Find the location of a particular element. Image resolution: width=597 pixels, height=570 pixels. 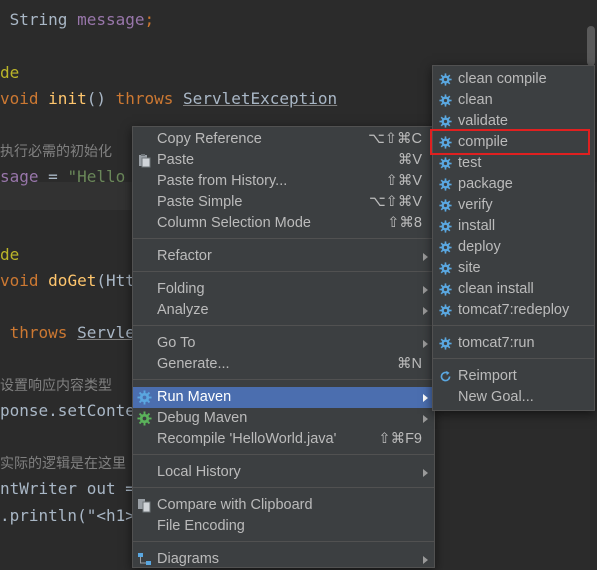

menu-file-encoding: File Encoding is located at coordinates (283, 526).